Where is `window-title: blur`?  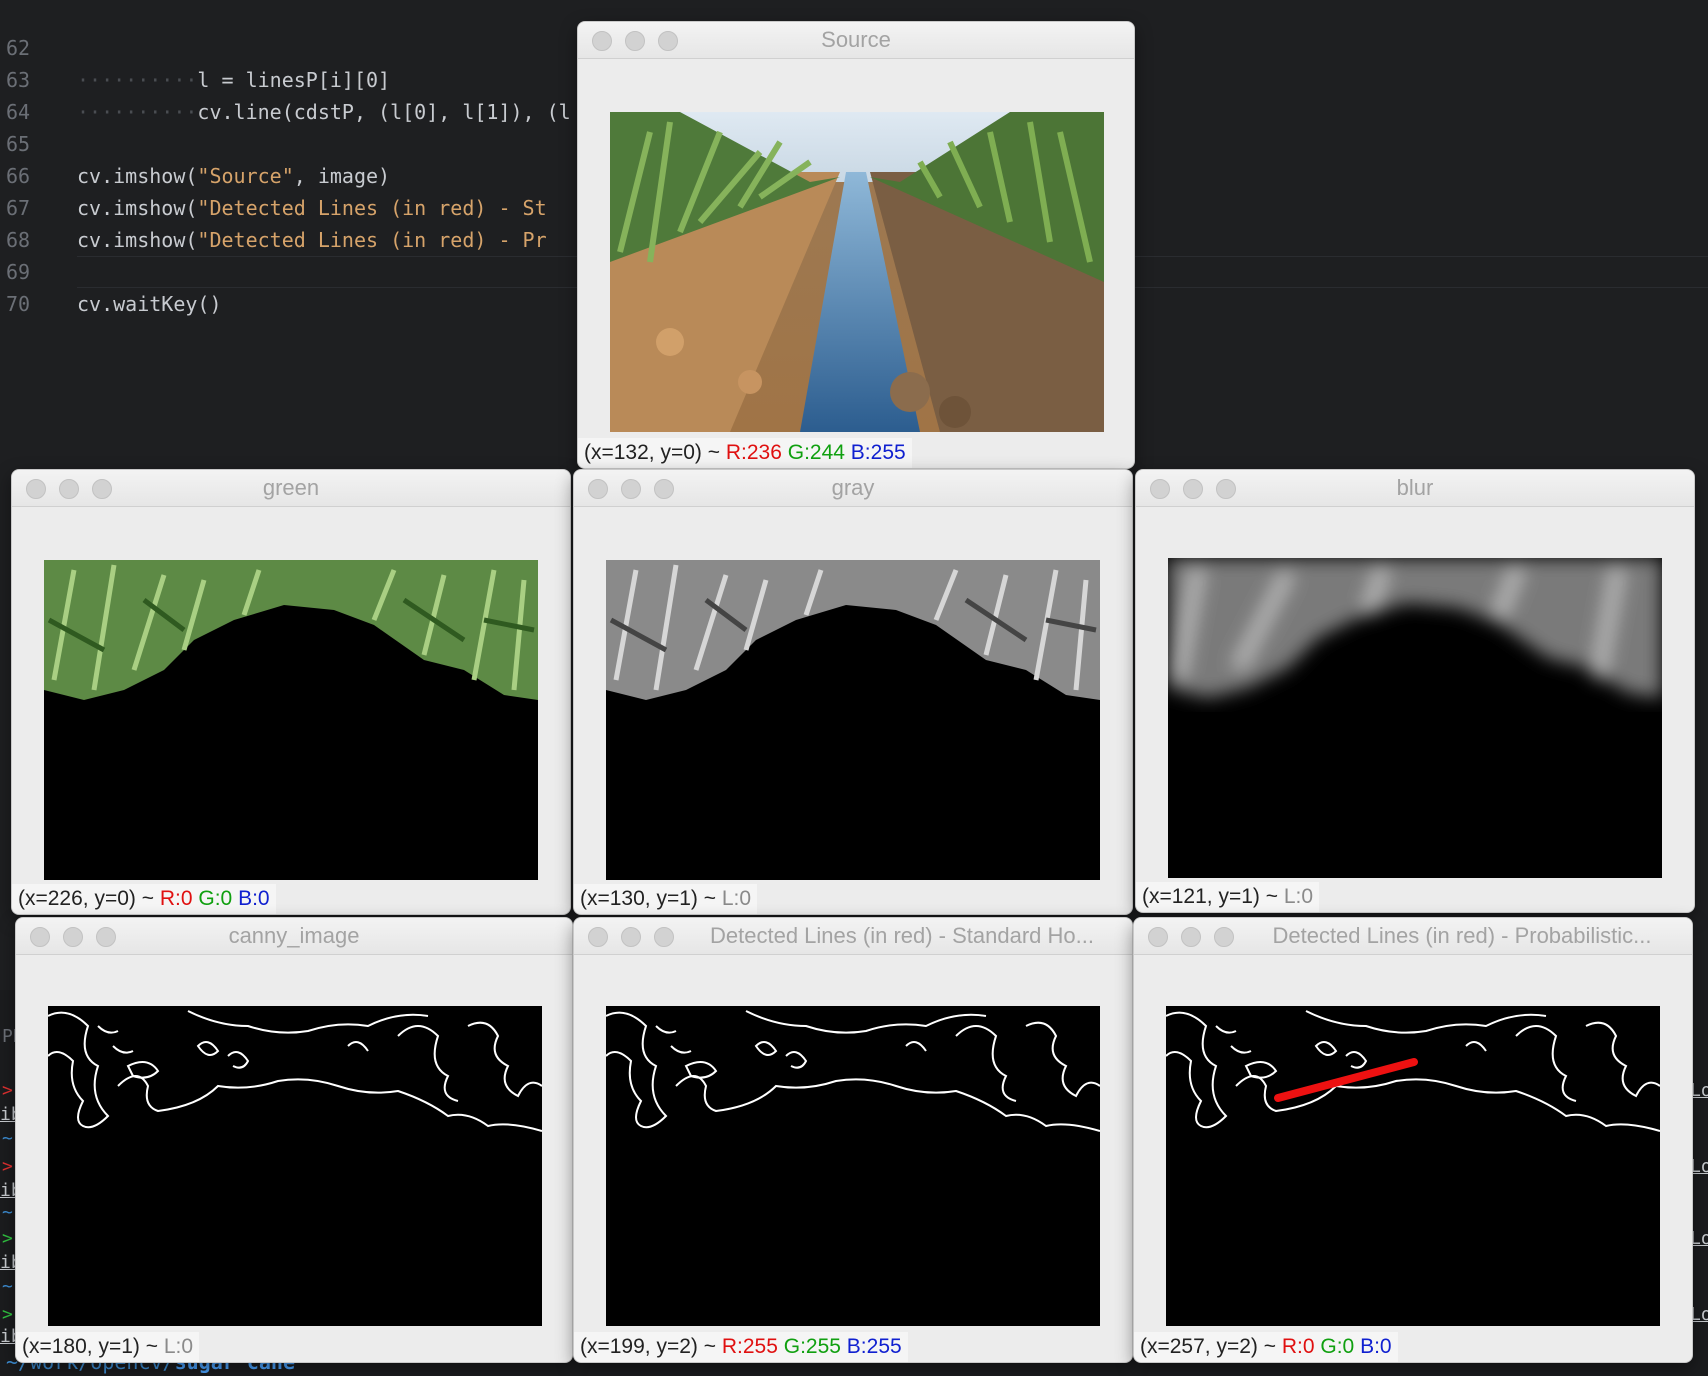 window-title: blur is located at coordinates (1415, 487).